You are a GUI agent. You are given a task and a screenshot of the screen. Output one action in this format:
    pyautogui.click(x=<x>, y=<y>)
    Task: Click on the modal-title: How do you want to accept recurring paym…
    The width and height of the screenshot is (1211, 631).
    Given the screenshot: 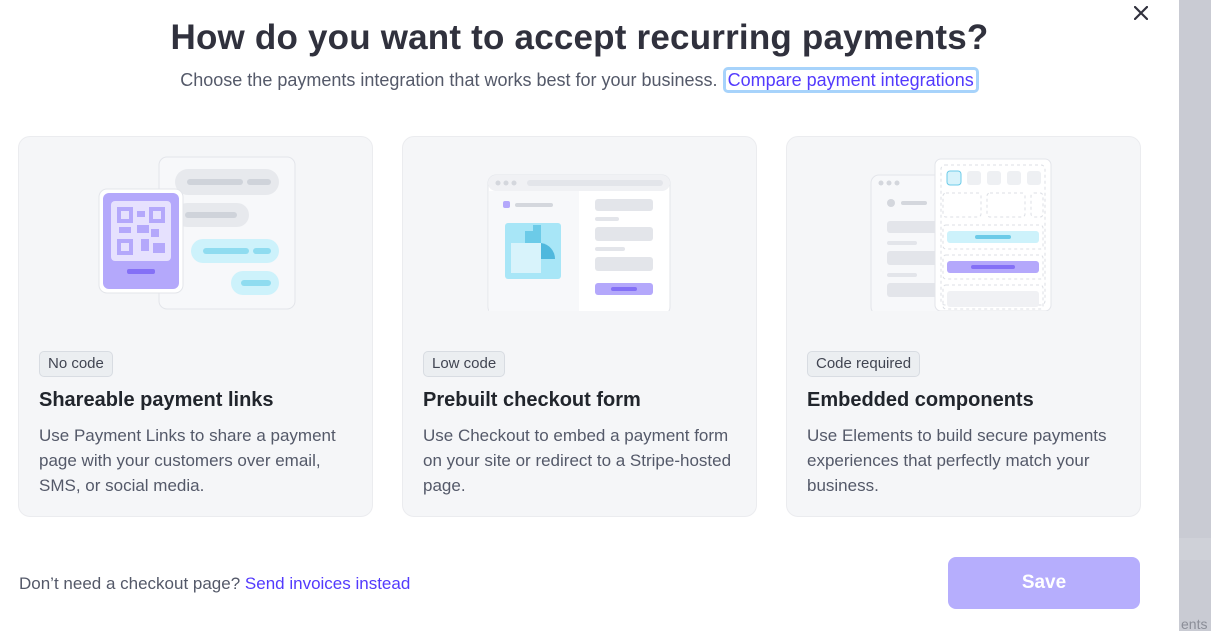 What is the action you would take?
    pyautogui.click(x=579, y=37)
    